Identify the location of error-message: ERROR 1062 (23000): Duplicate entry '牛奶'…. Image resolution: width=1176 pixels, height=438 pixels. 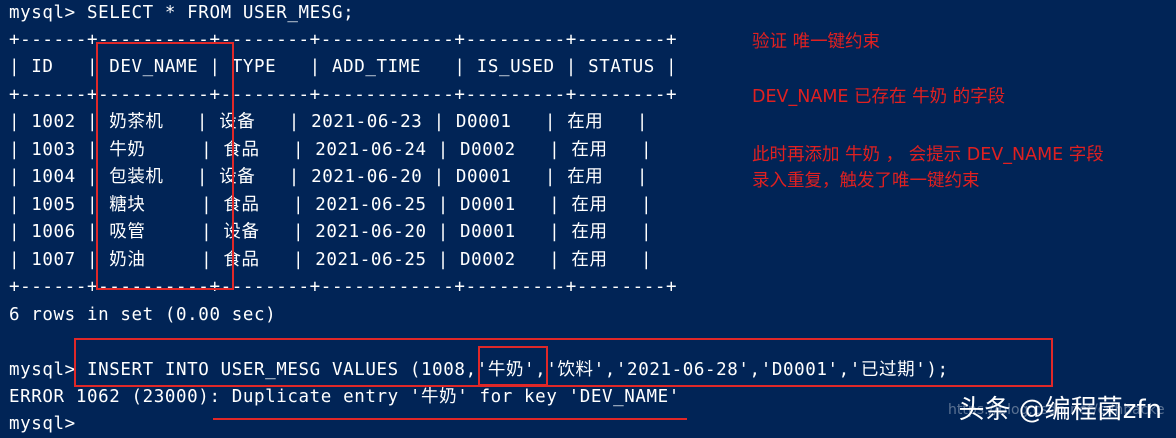
(344, 397).